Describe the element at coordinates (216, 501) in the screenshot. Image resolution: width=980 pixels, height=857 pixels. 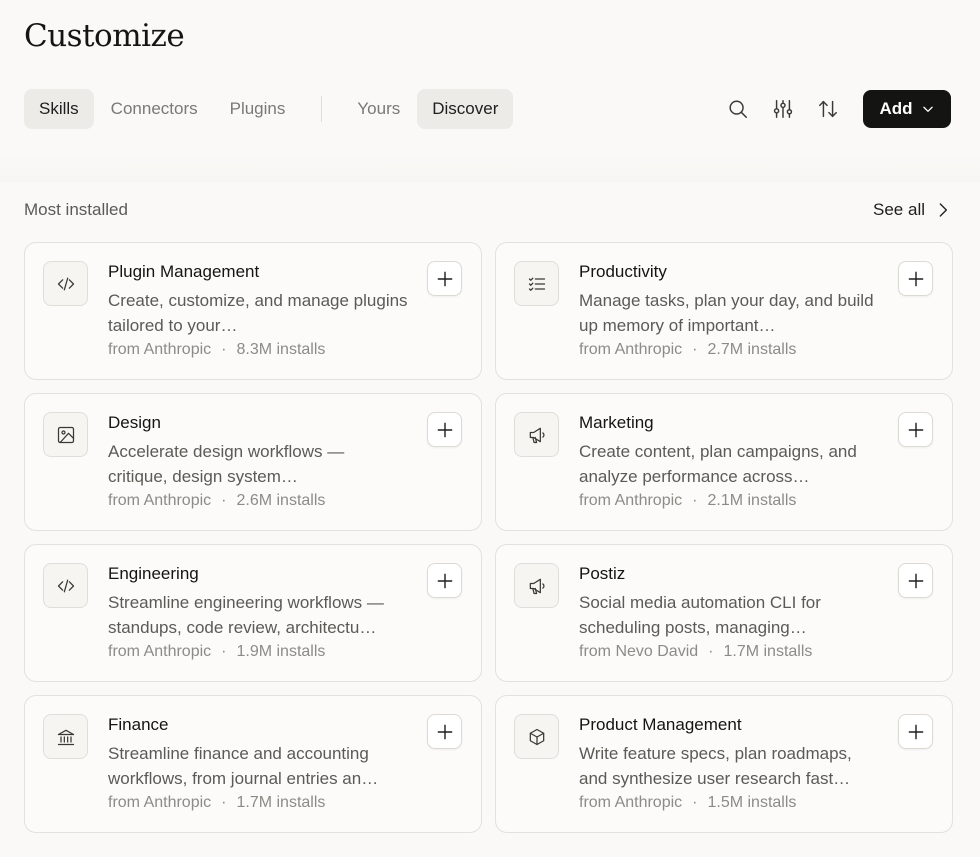
I see `plugin-meta: from Anthropic · 2.6M installs` at that location.